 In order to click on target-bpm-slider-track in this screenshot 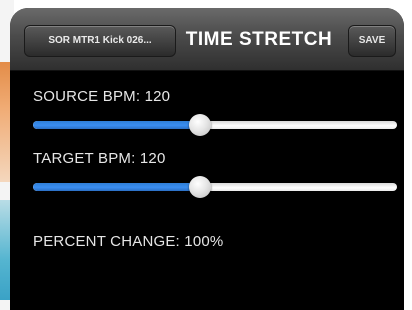, I will do `click(215, 187)`.